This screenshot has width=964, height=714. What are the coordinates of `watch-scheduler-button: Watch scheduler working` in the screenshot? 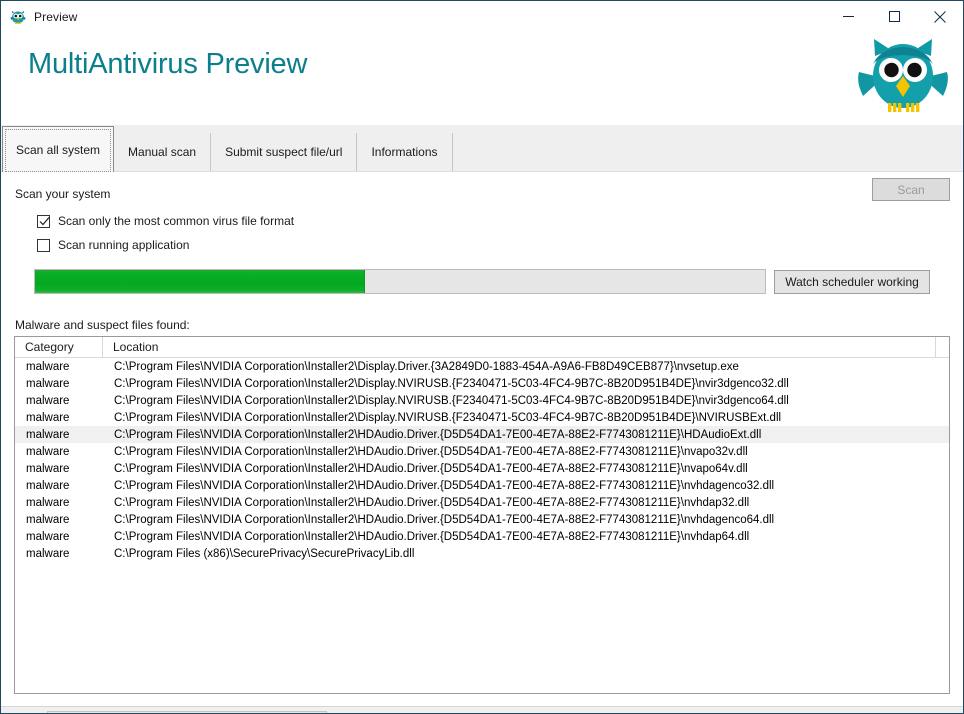 It's located at (852, 282).